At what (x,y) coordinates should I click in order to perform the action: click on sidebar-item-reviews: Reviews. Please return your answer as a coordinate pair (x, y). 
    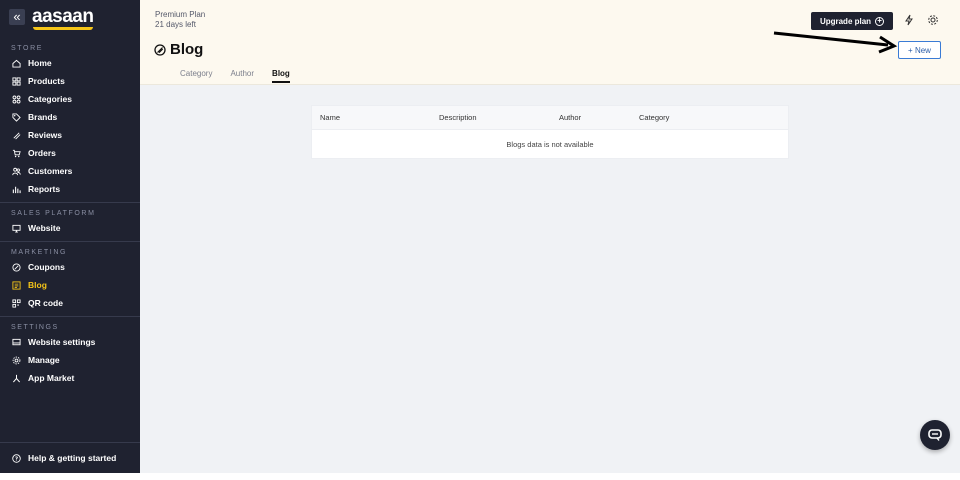
    Looking at the image, I should click on (70, 135).